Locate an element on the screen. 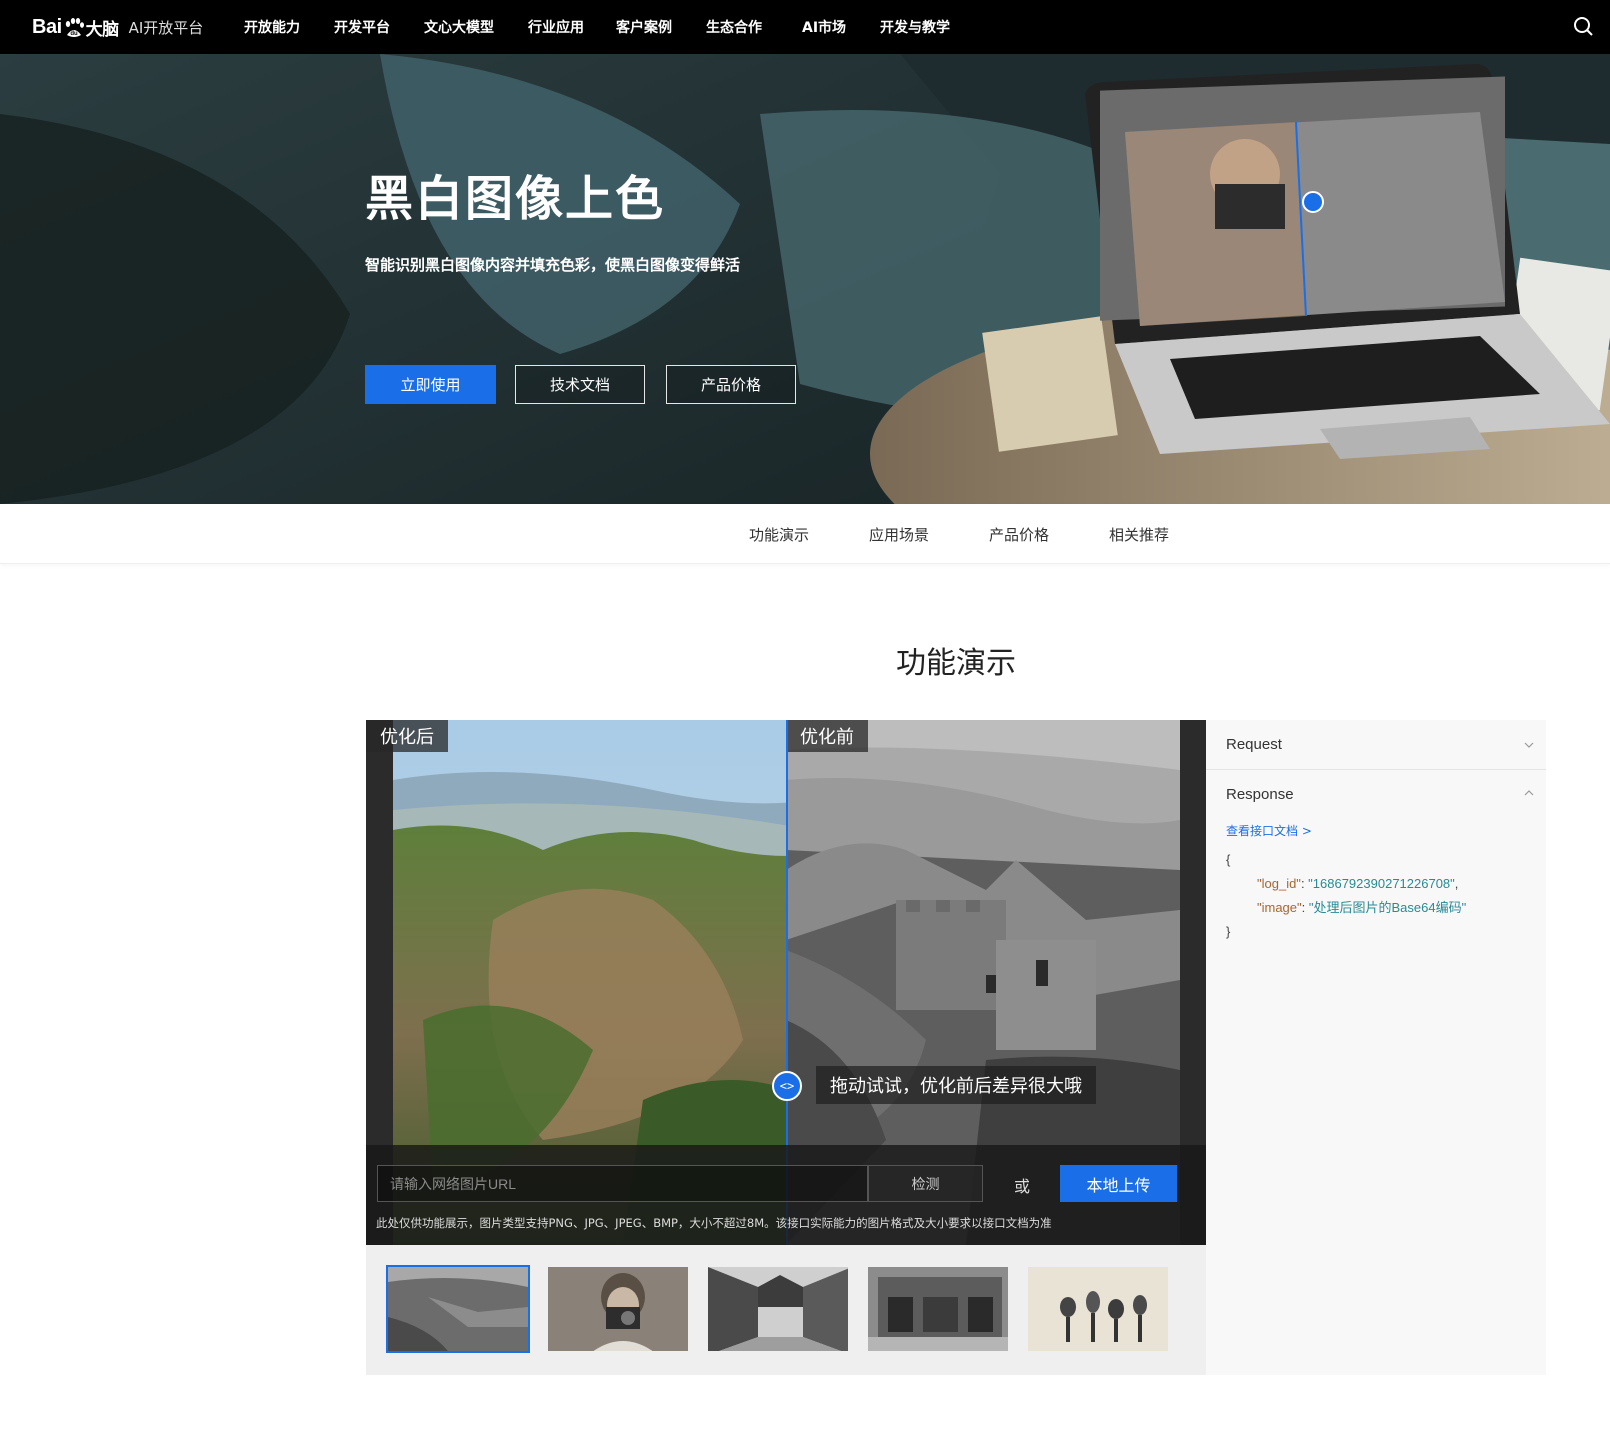 This screenshot has height=1436, width=1610. tab-related: 相关推荐 is located at coordinates (1139, 534).